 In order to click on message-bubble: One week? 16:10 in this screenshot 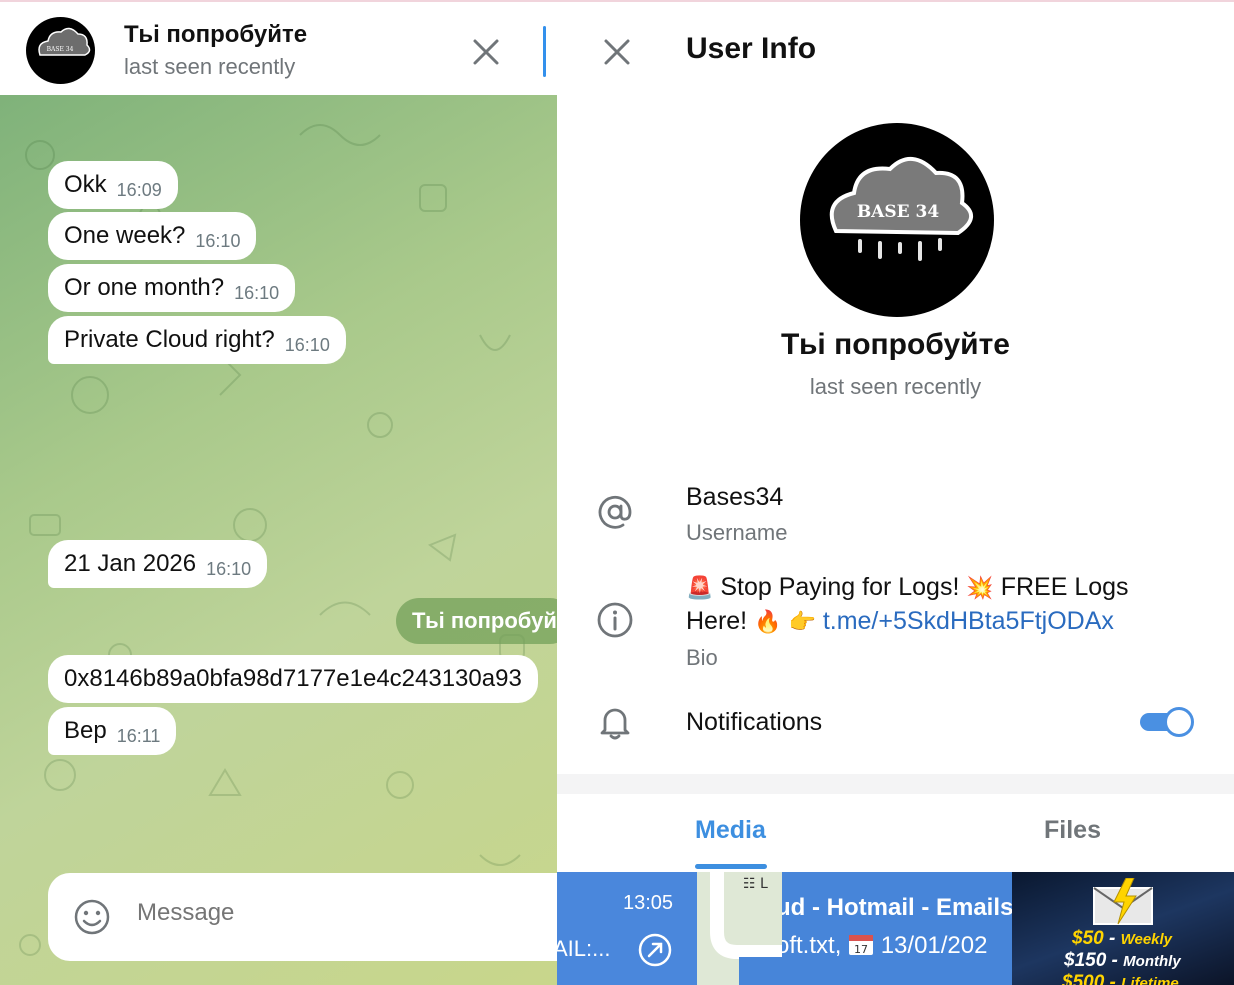, I will do `click(152, 236)`.